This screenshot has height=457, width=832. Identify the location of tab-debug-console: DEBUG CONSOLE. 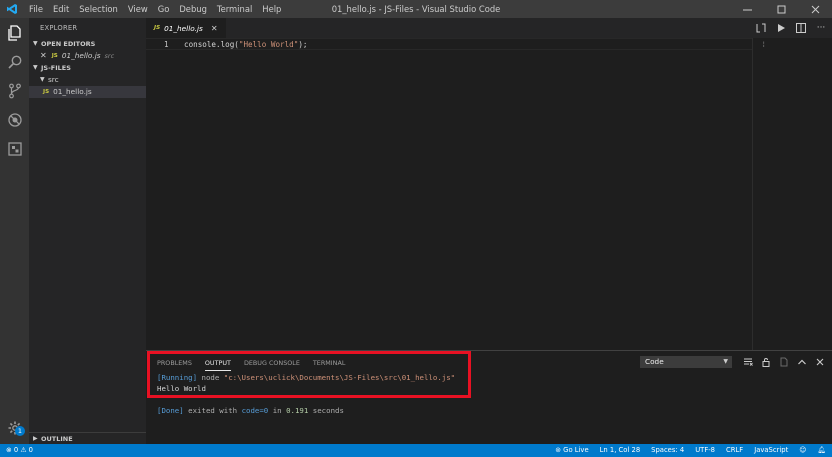
(272, 365).